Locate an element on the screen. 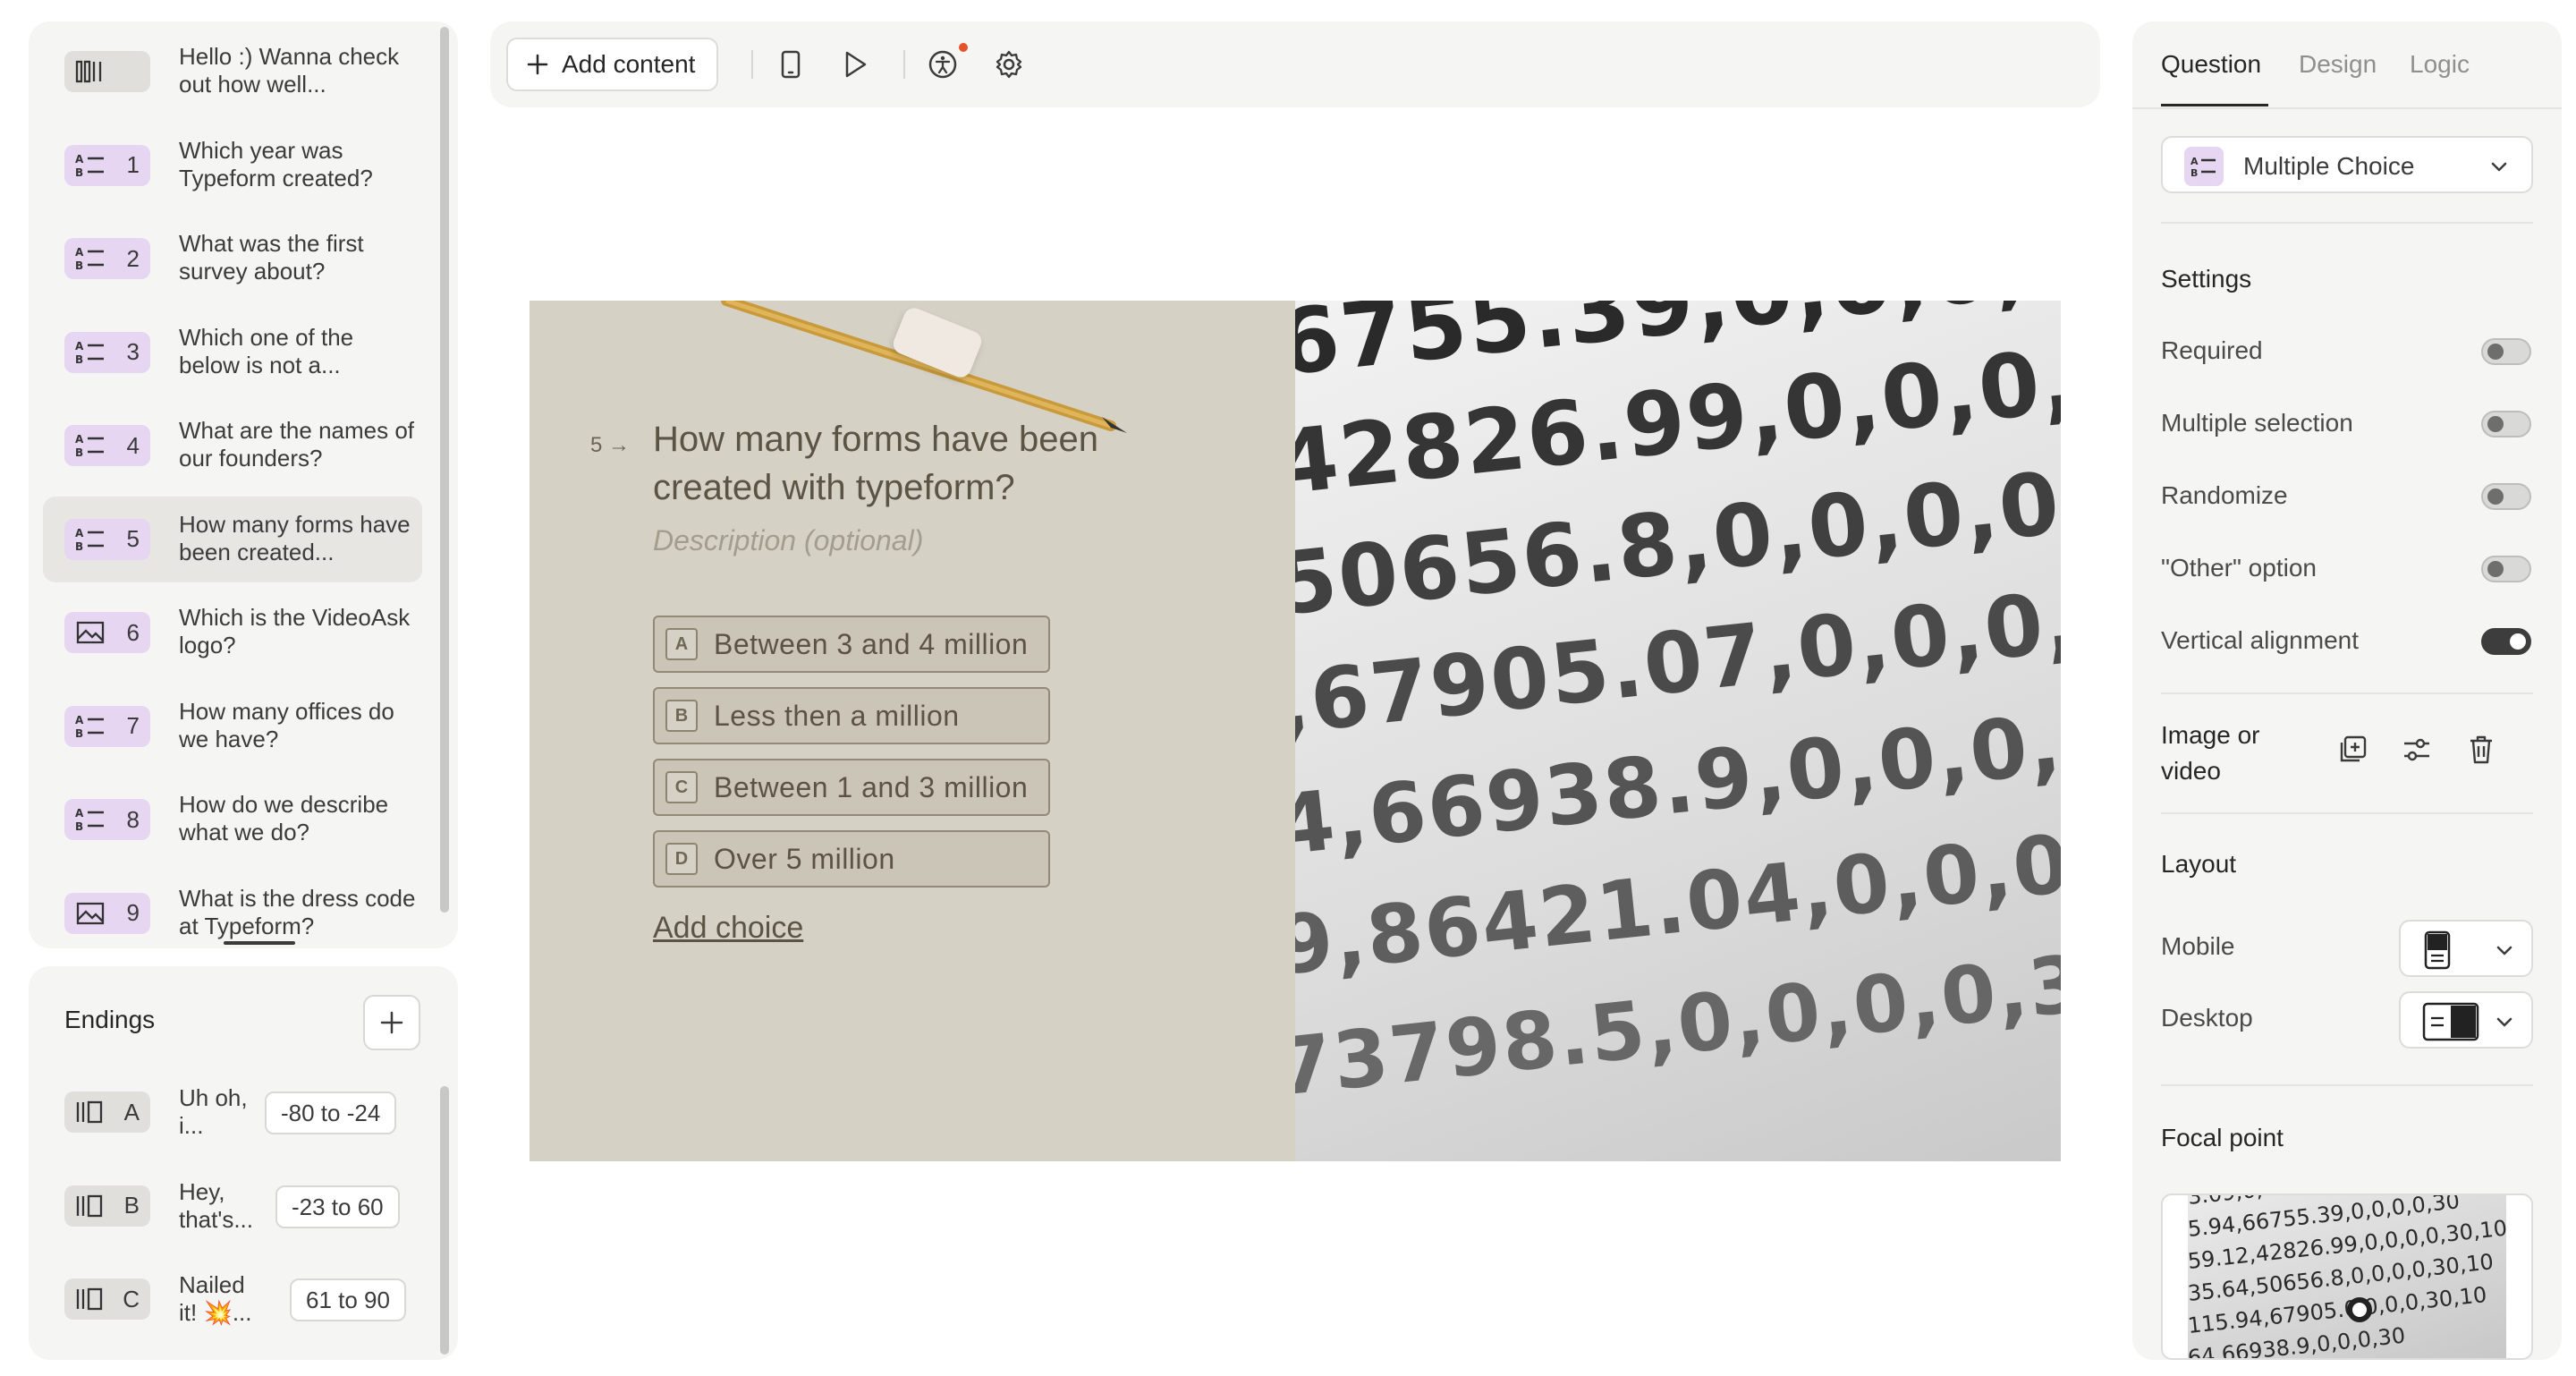  answer-choice: D Over 5 million is located at coordinates (851, 859).